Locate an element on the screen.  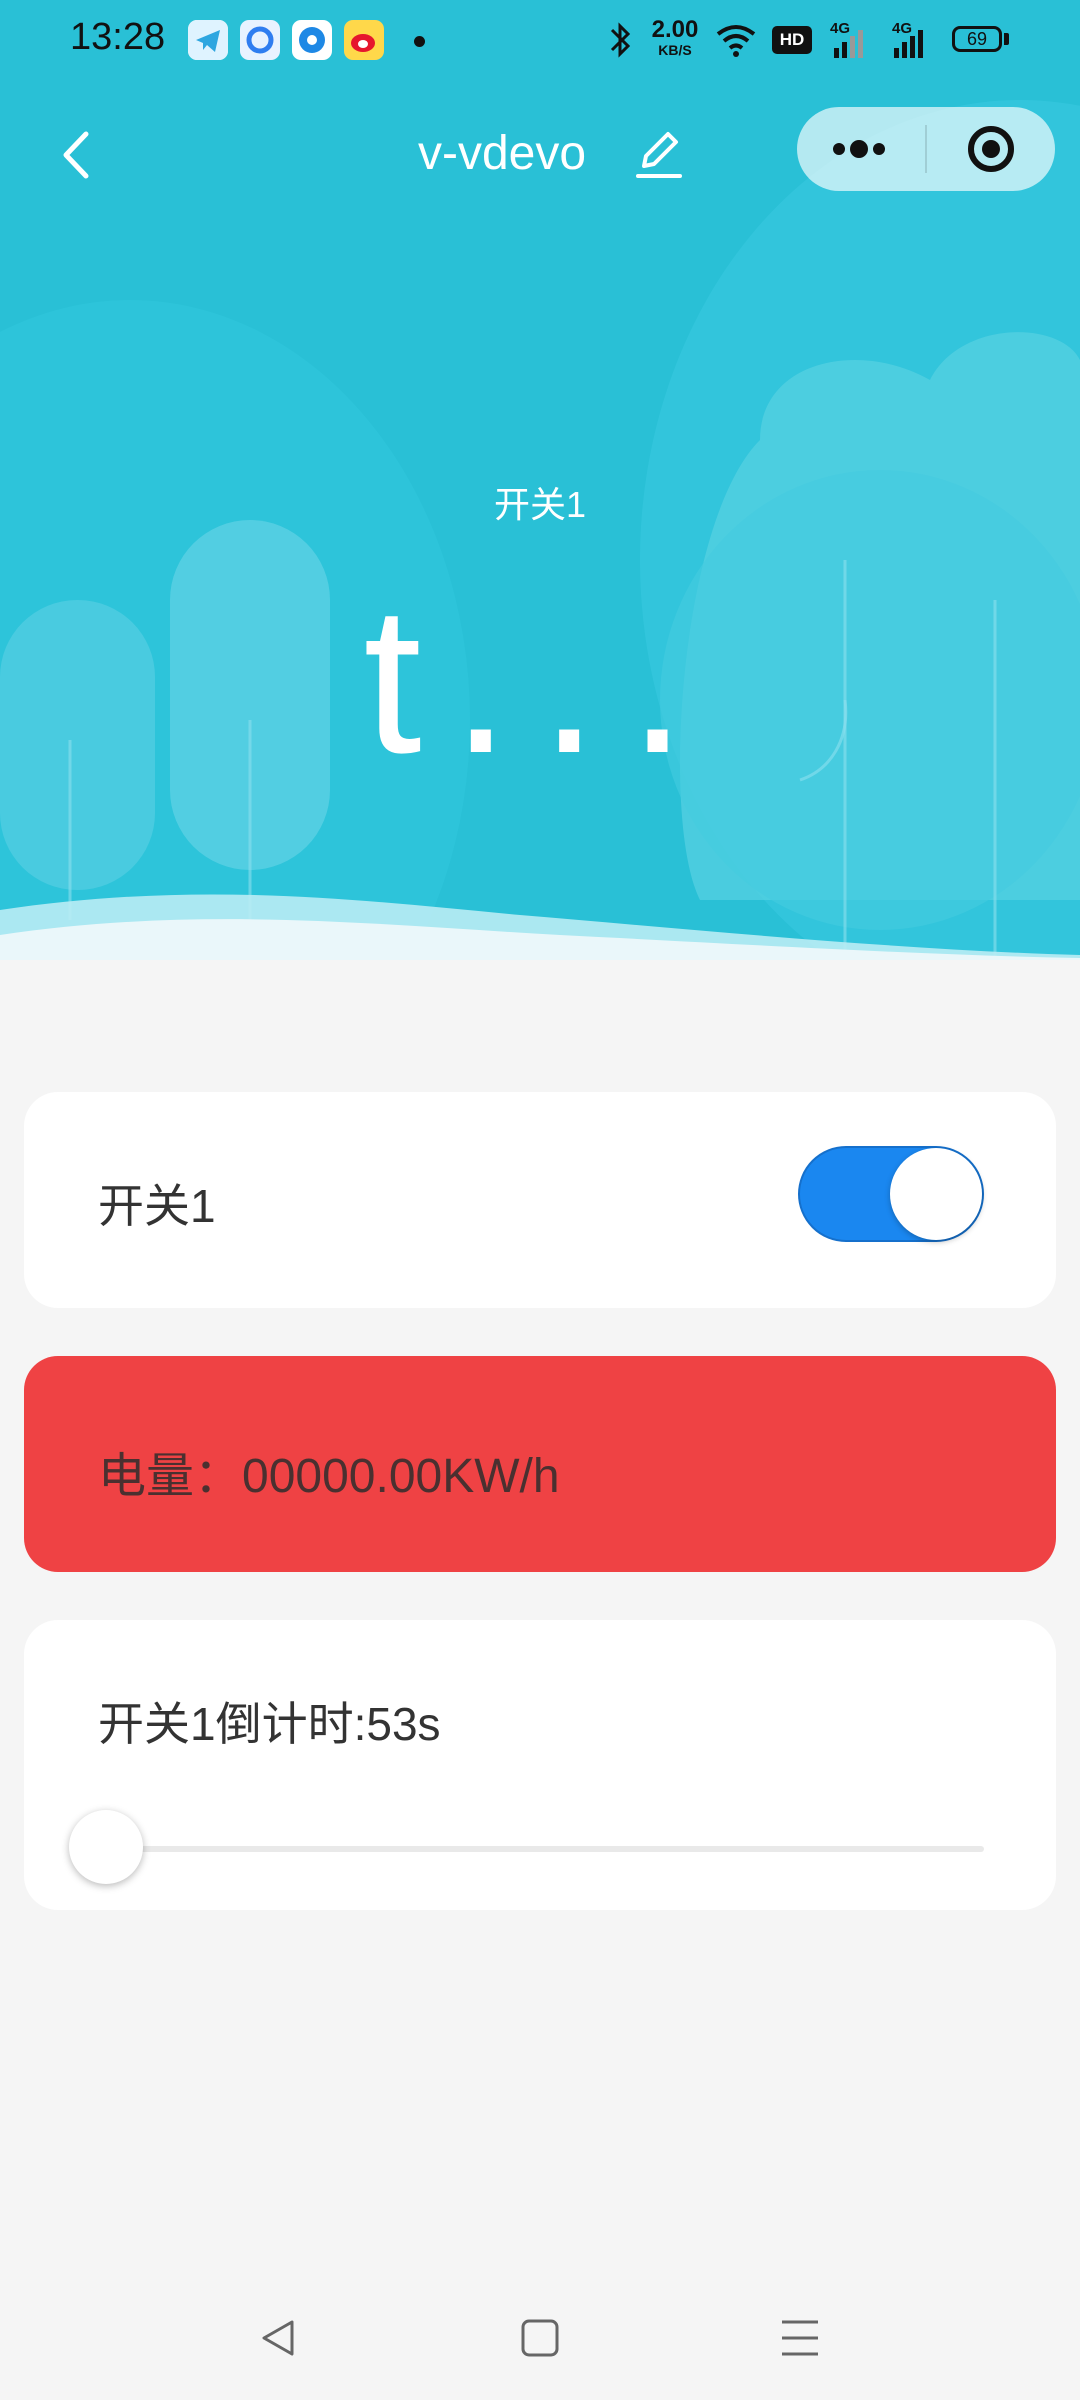
hero-switch-label: 开关1 is located at coordinates (540, 504).